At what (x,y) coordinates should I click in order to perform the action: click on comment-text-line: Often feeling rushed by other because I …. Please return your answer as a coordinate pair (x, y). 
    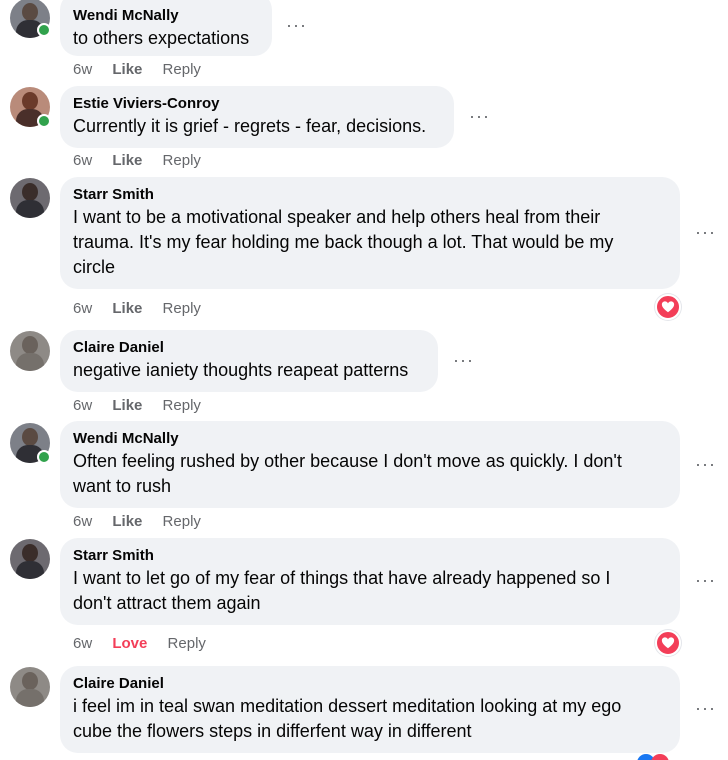
    Looking at the image, I should click on (347, 461).